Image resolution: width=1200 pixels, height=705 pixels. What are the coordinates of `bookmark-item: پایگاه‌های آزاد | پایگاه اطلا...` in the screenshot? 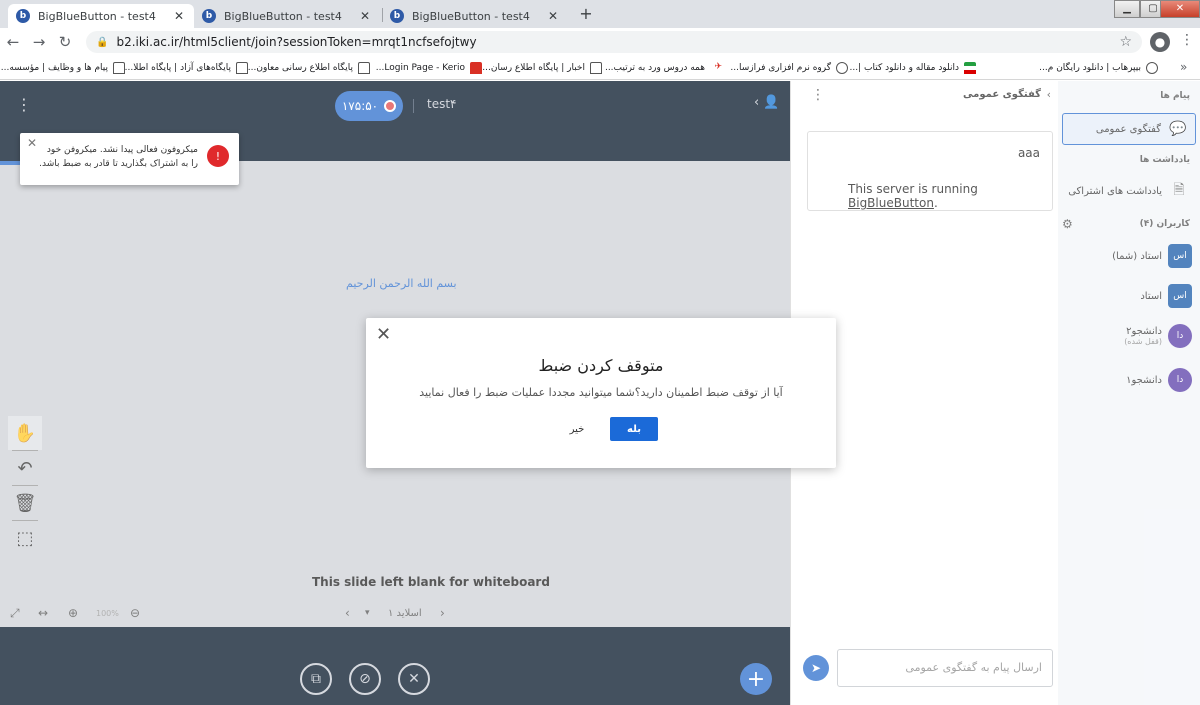 It's located at (186, 68).